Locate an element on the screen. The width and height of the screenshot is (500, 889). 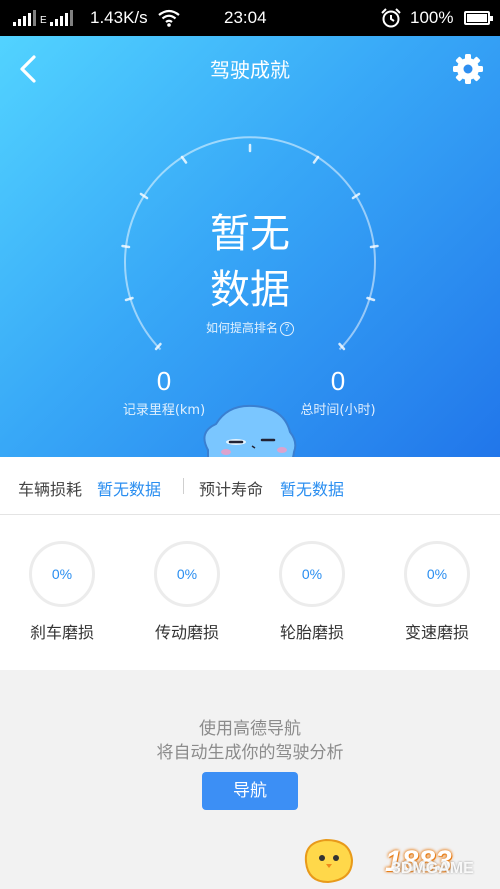
page-title: 驾驶成就 is located at coordinates (250, 70).